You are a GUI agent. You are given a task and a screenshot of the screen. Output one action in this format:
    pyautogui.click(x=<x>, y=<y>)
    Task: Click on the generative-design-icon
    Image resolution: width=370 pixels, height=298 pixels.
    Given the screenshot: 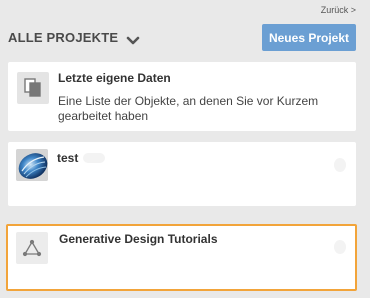 What is the action you would take?
    pyautogui.click(x=32, y=248)
    